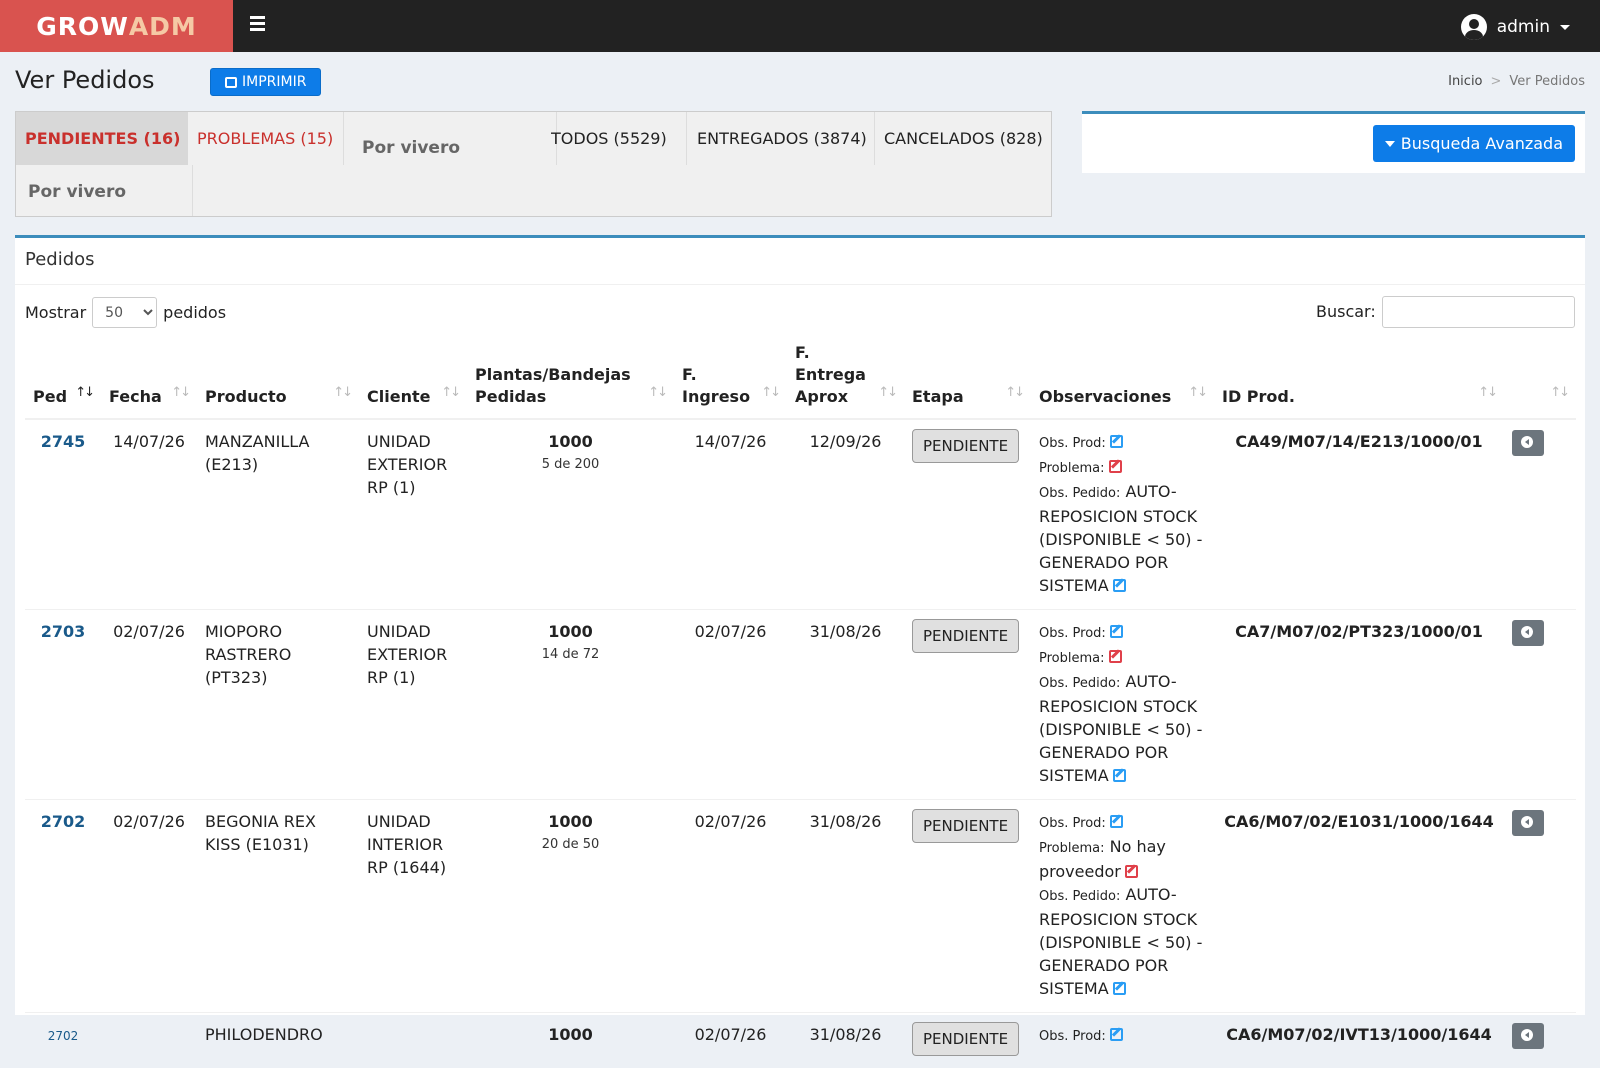 Image resolution: width=1600 pixels, height=1068 pixels. I want to click on col-header-producto: Producto↑↓, so click(278, 380).